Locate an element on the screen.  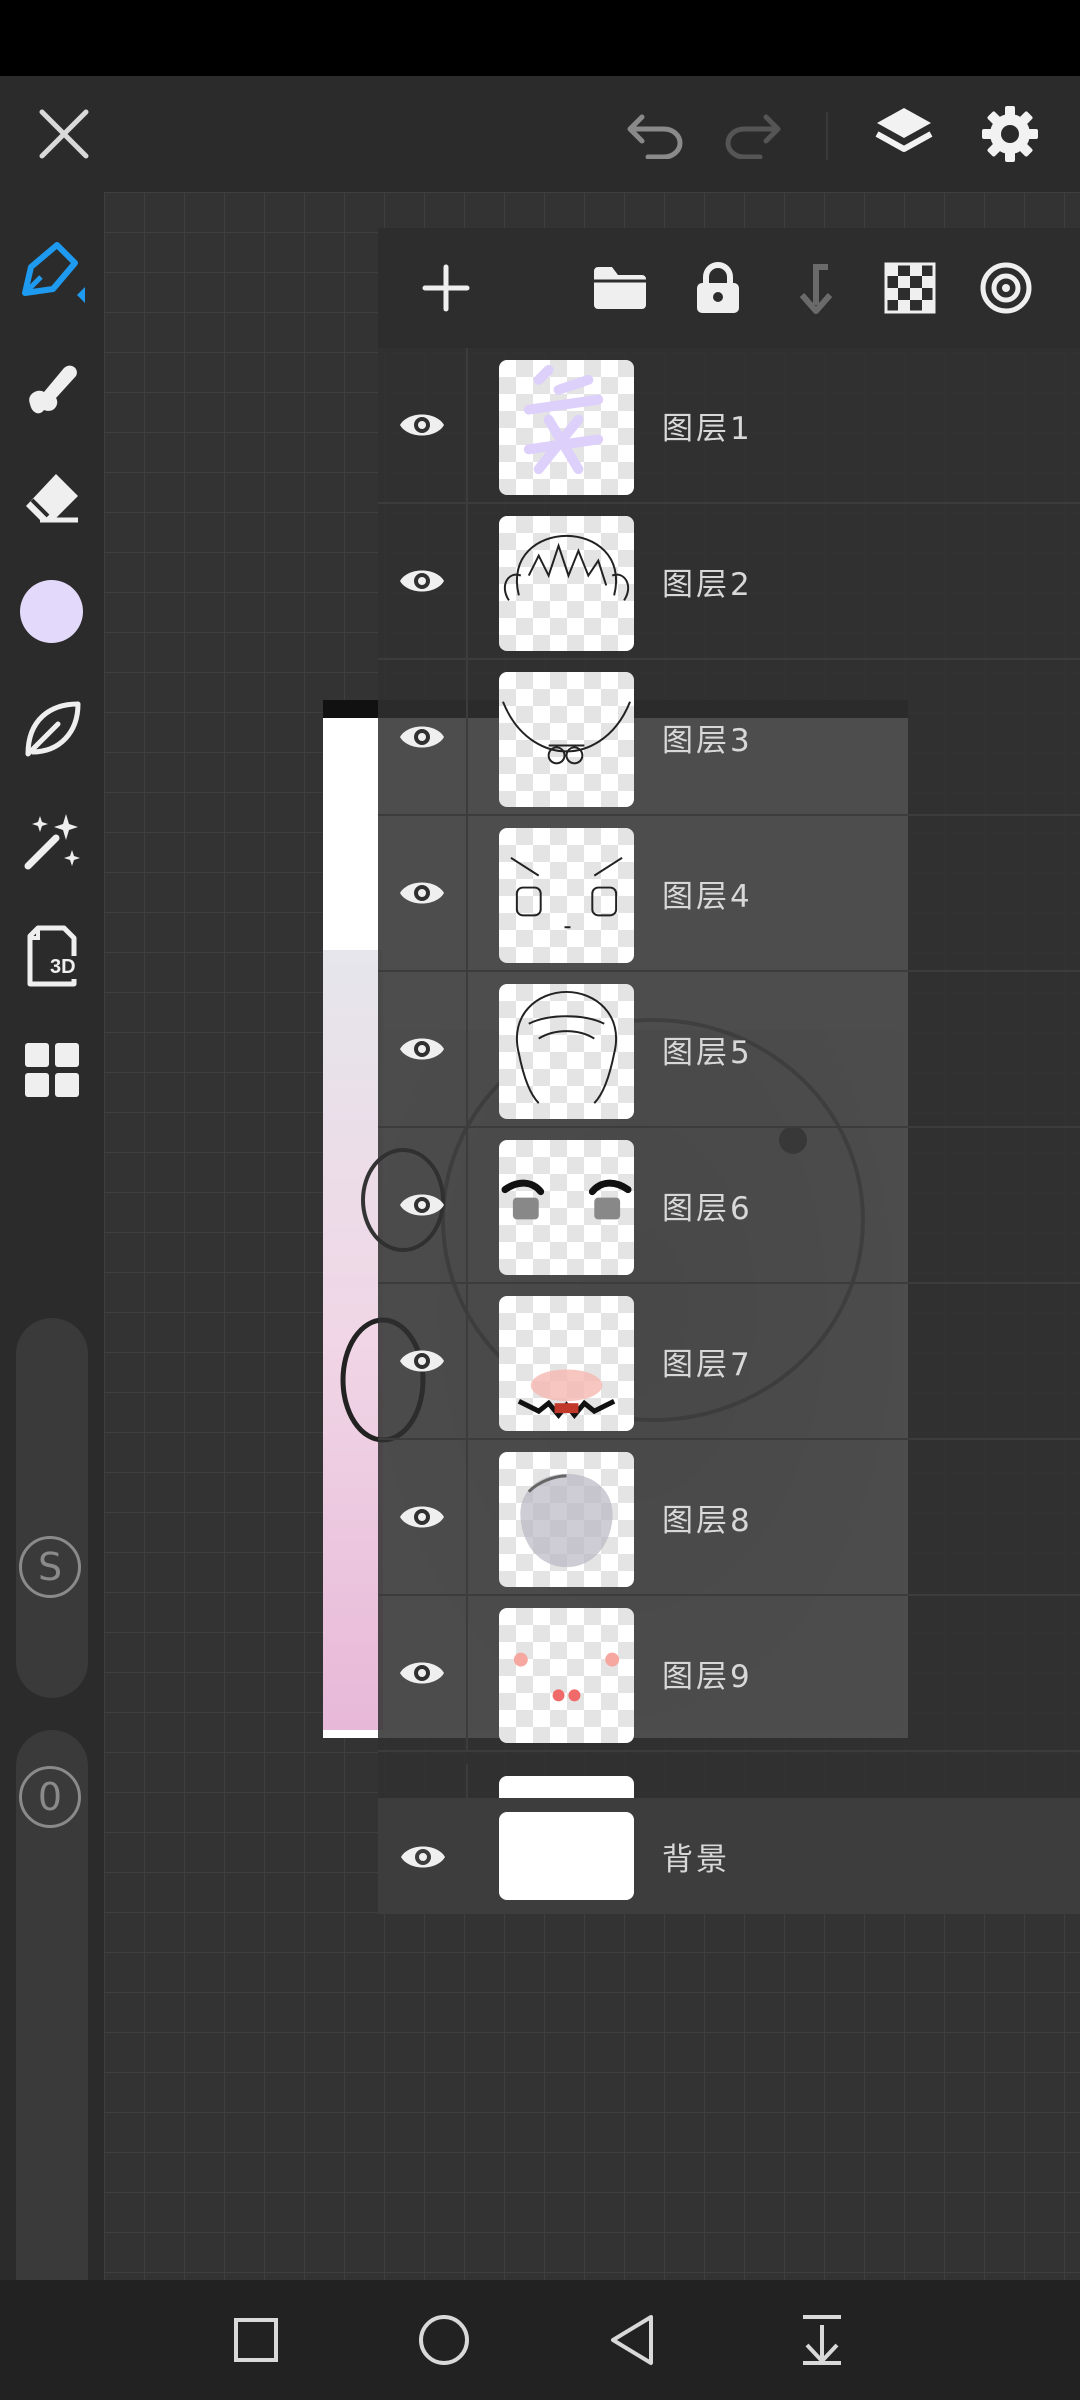
layers-button is located at coordinates (904, 134).